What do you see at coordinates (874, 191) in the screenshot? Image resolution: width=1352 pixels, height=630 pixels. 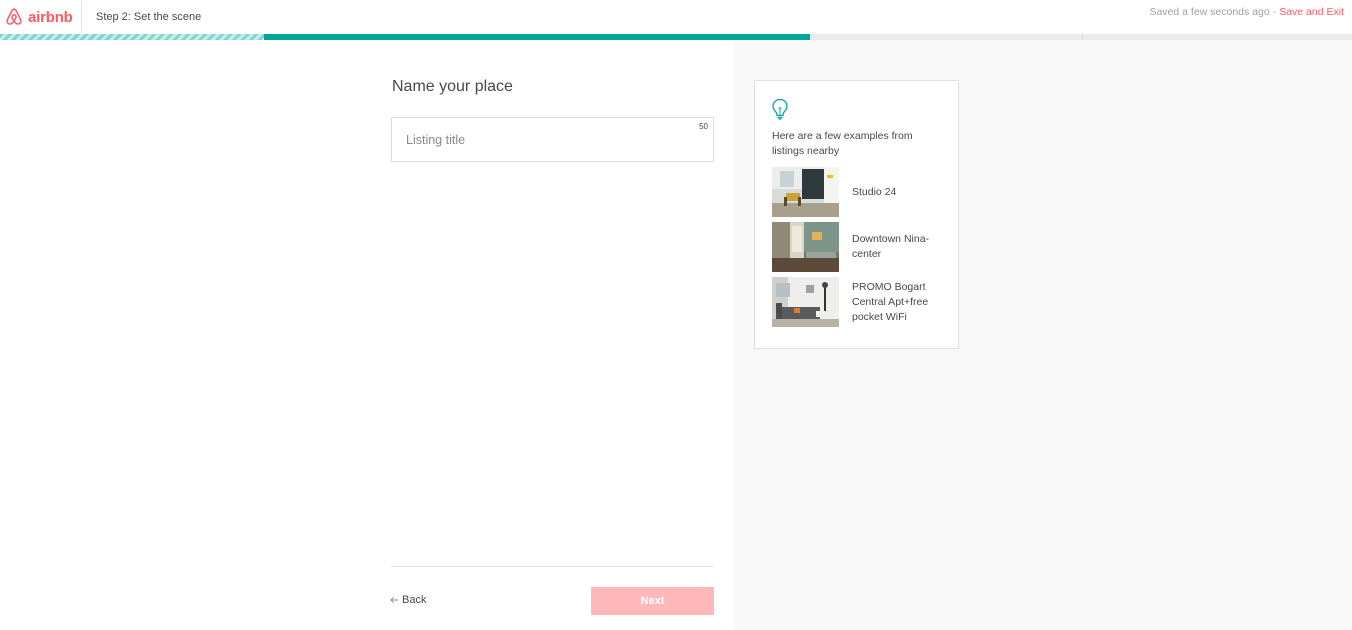 I see `example-name: Studio 24` at bounding box center [874, 191].